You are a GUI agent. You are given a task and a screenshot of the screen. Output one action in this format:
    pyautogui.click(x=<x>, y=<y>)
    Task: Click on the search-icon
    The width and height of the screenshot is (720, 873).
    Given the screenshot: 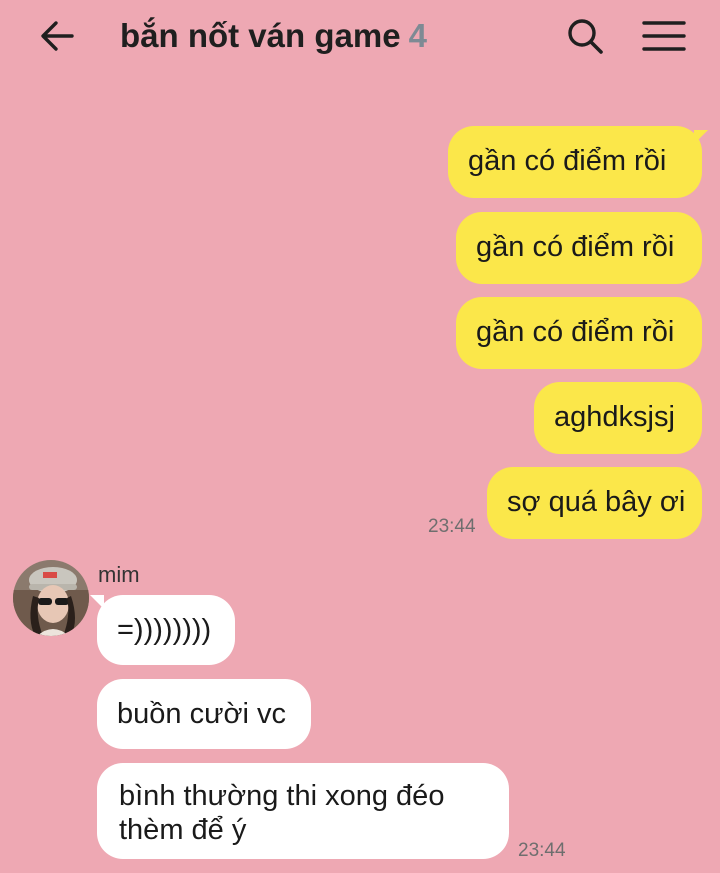 What is the action you would take?
    pyautogui.click(x=585, y=36)
    